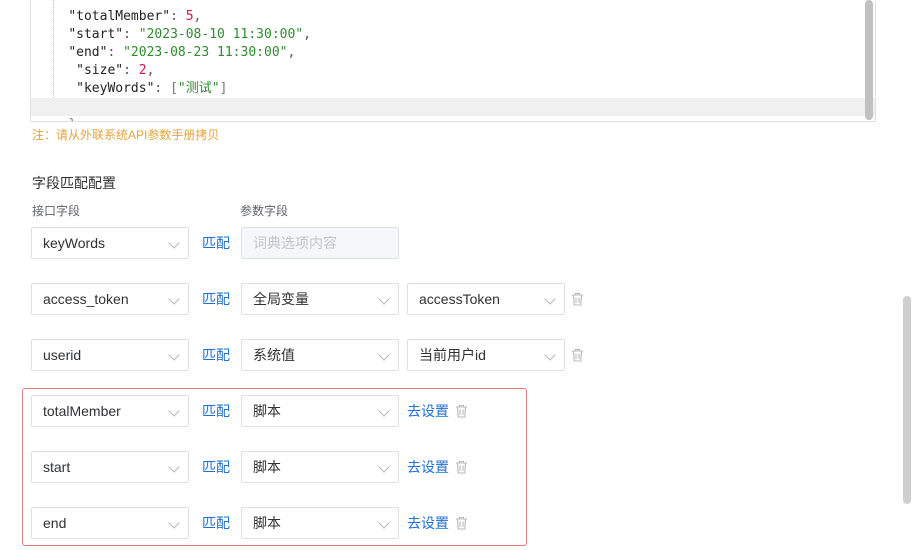  Describe the element at coordinates (452, 355) in the screenshot. I see `param-value: 当前用户id` at that location.